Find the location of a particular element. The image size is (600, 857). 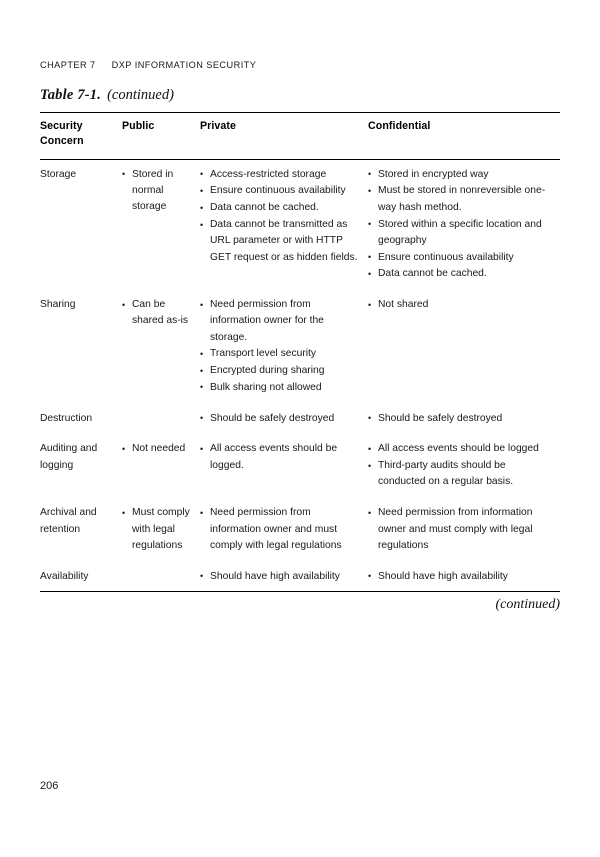

cell-security-concern: Storage is located at coordinates (58, 174).